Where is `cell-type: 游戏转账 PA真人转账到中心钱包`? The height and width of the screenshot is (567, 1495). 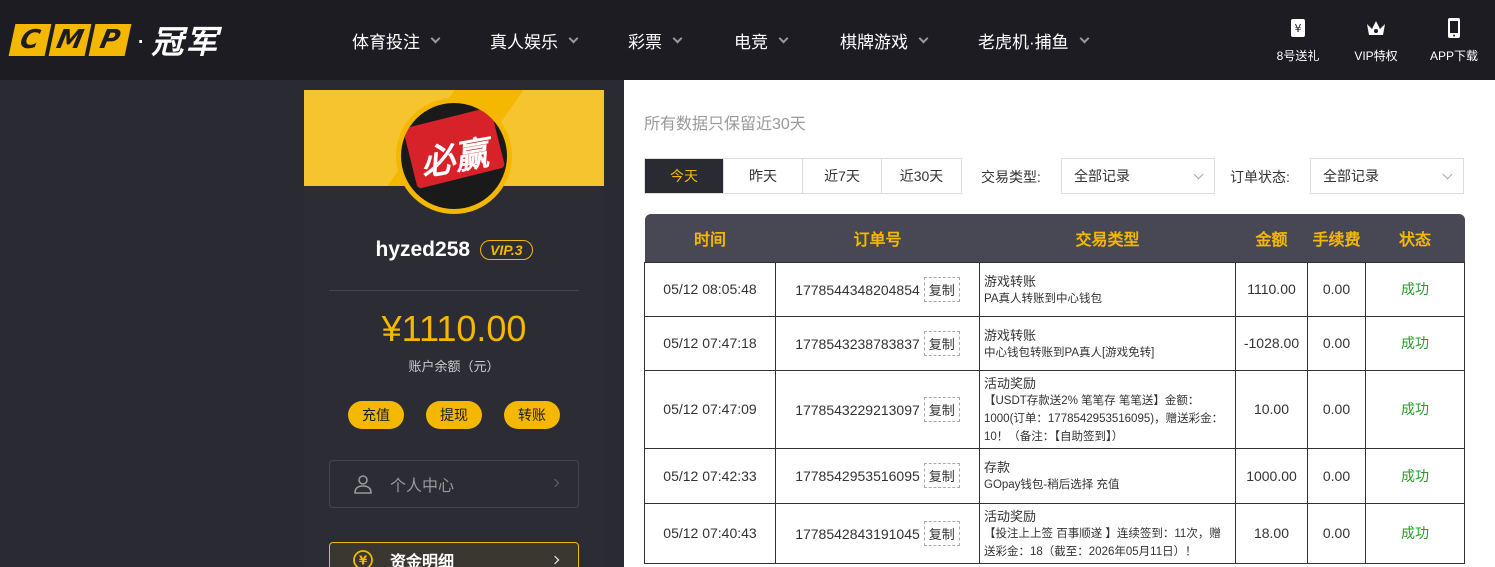
cell-type: 游戏转账 PA真人转账到中心钱包 is located at coordinates (1107, 289).